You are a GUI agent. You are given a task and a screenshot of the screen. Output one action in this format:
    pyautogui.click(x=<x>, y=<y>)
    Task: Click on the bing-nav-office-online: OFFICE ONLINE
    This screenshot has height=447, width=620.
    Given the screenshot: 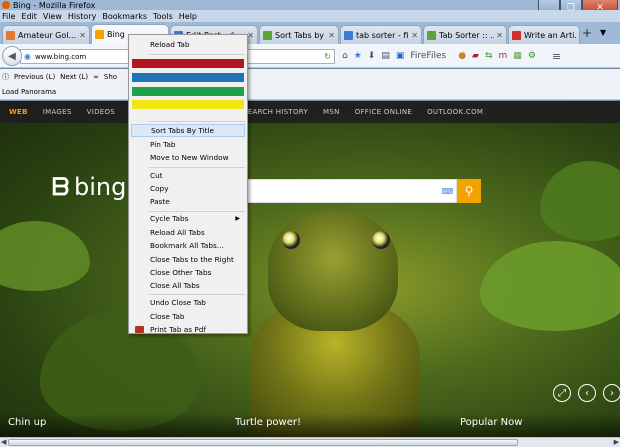 What is the action you would take?
    pyautogui.click(x=383, y=112)
    